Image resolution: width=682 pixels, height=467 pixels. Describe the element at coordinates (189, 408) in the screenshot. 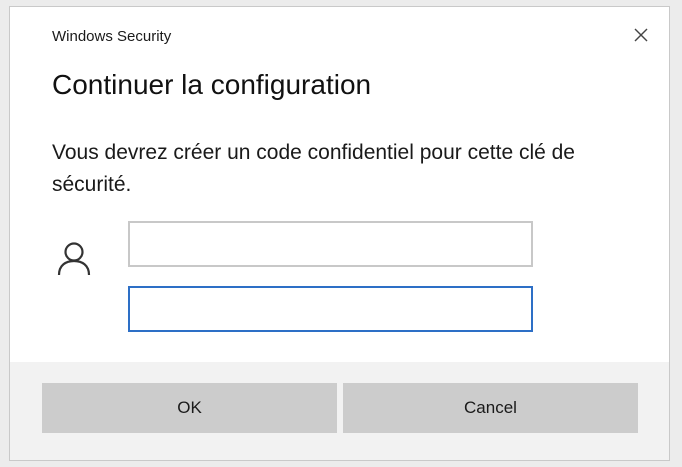

I see `ok-button: OK` at that location.